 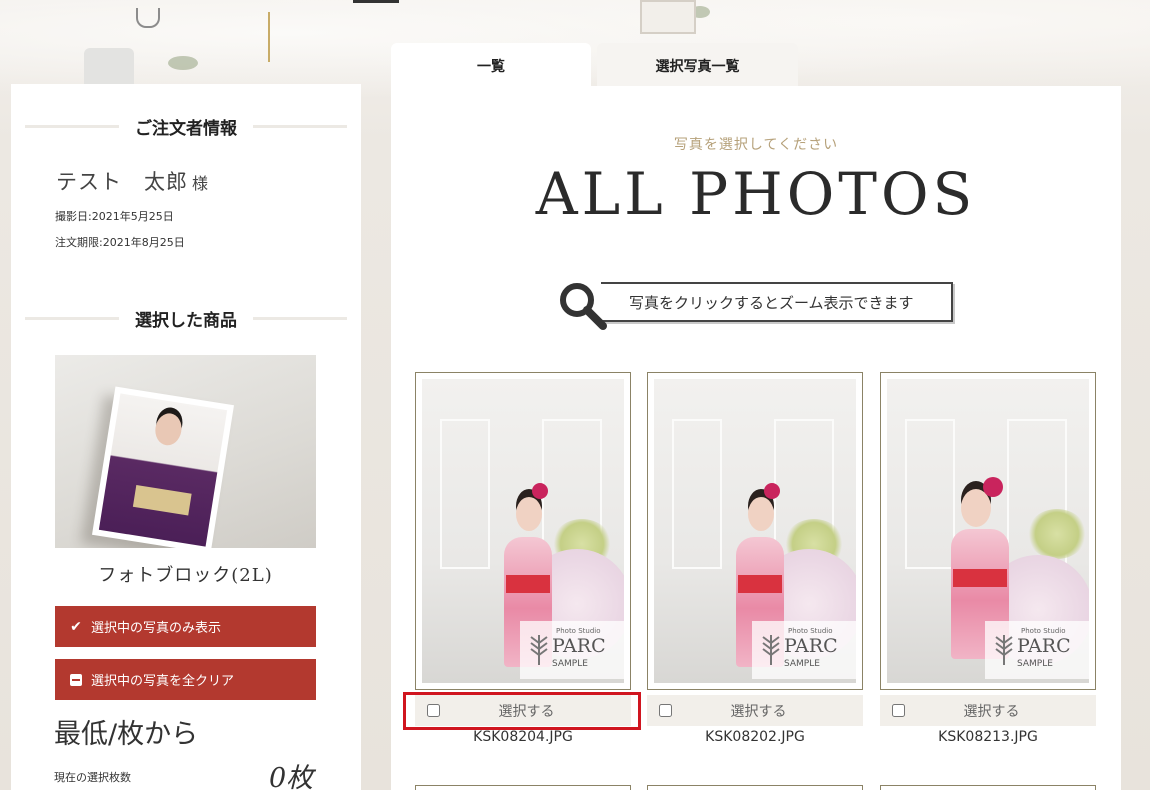 What do you see at coordinates (120, 242) in the screenshot?
I see `order-deadline: 注文期限:2021年8月25日` at bounding box center [120, 242].